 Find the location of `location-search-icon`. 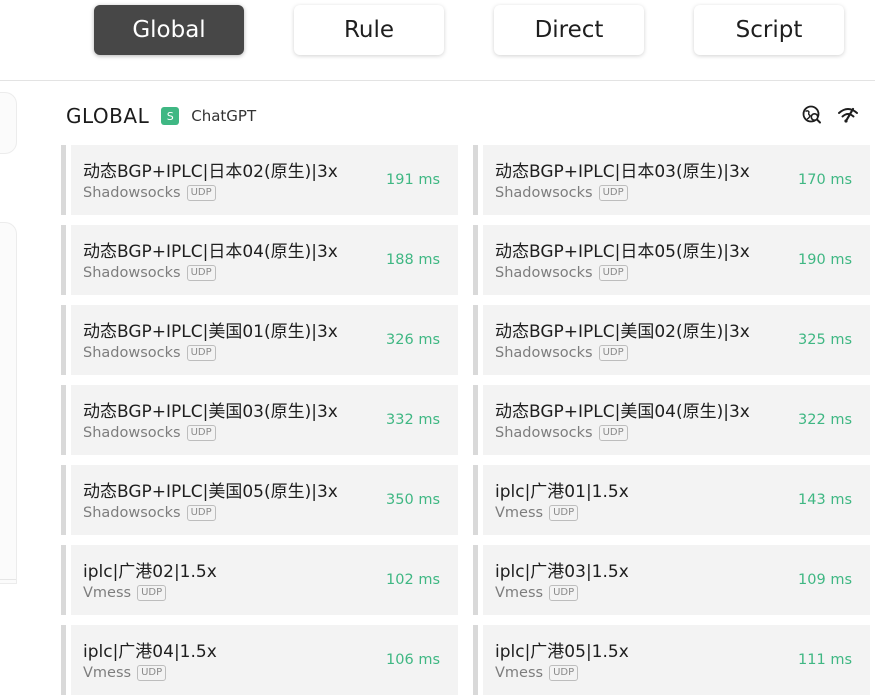

location-search-icon is located at coordinates (812, 115).